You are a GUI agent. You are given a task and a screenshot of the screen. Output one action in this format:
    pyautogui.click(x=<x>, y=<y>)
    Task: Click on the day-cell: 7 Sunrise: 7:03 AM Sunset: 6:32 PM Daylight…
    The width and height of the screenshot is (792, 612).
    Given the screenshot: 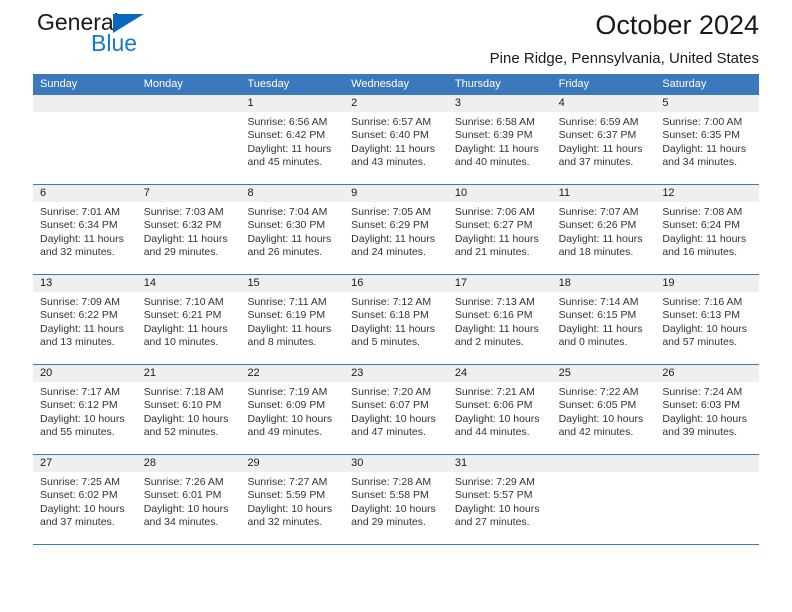 What is the action you would take?
    pyautogui.click(x=188, y=229)
    